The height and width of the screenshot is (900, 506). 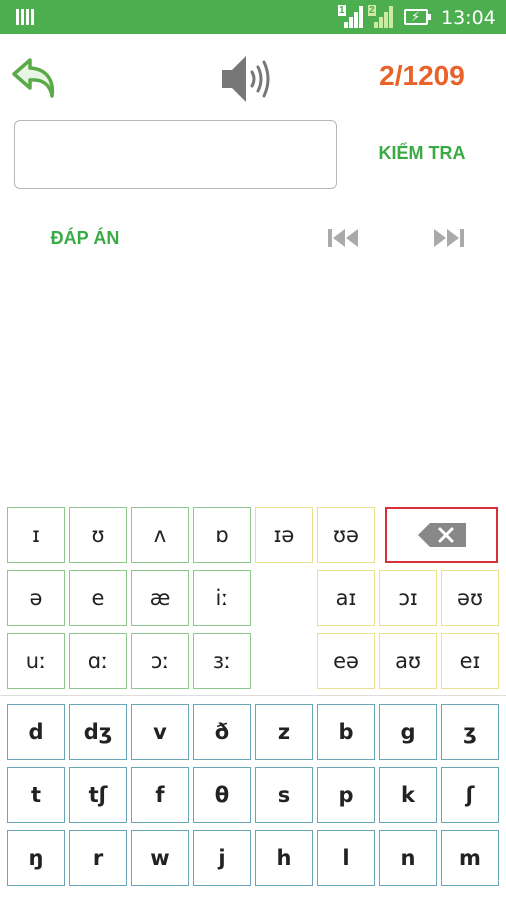 What do you see at coordinates (160, 795) in the screenshot?
I see `key-consonant: f` at bounding box center [160, 795].